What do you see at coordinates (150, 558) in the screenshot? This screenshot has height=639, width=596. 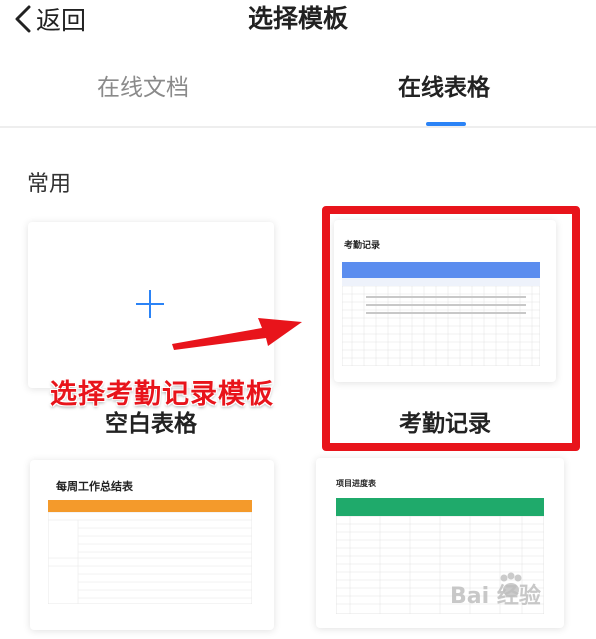 I see `weekly-grid-thumbnail` at bounding box center [150, 558].